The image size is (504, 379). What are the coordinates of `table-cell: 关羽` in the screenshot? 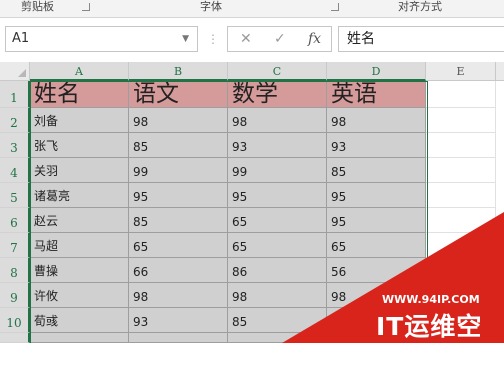 It's located at (79, 170).